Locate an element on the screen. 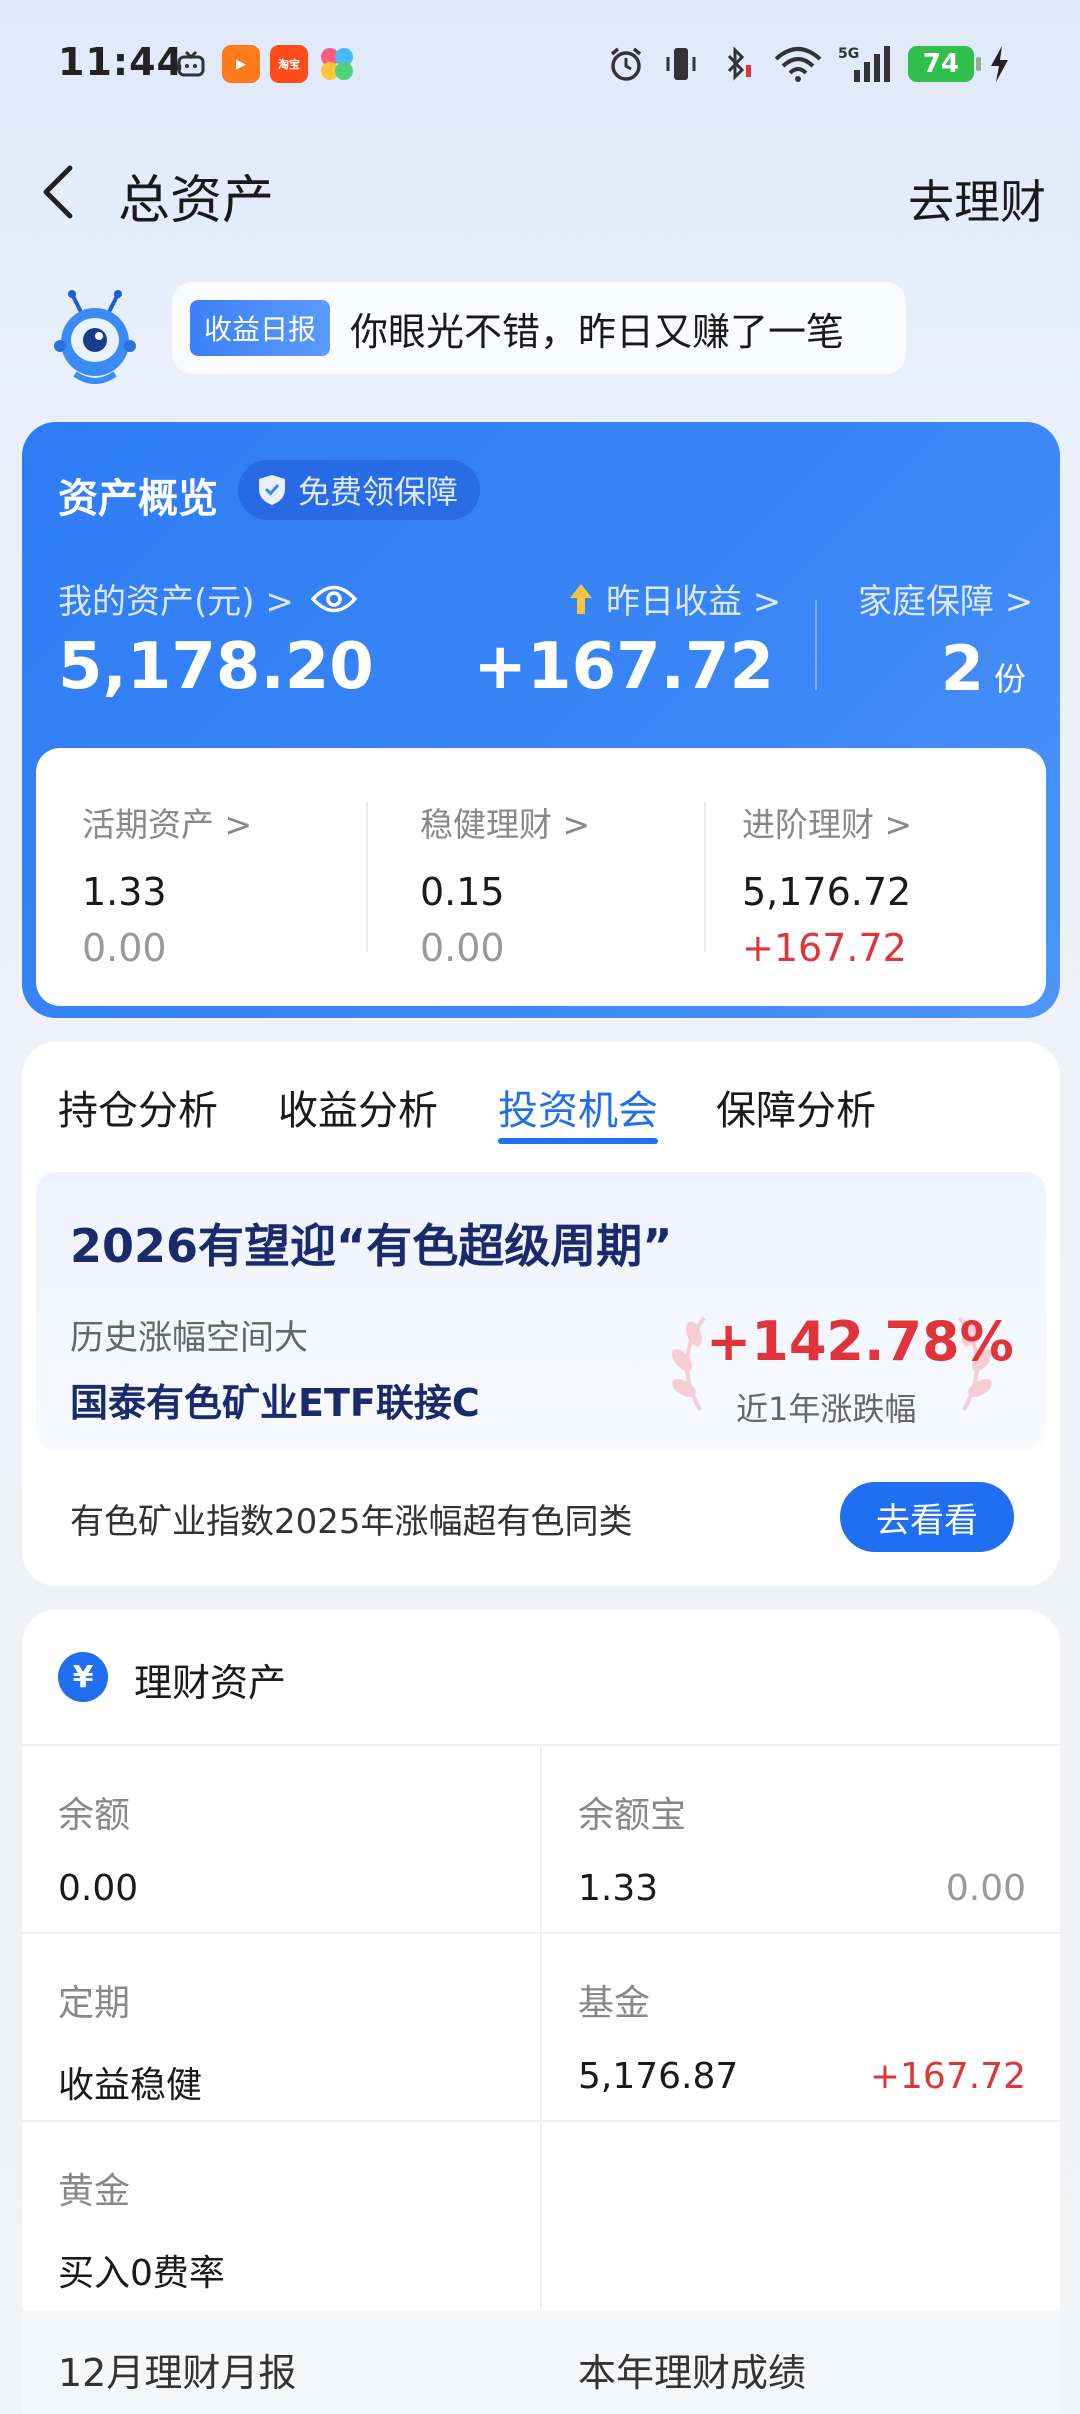  yuebao-income: 0.00 is located at coordinates (985, 1888).